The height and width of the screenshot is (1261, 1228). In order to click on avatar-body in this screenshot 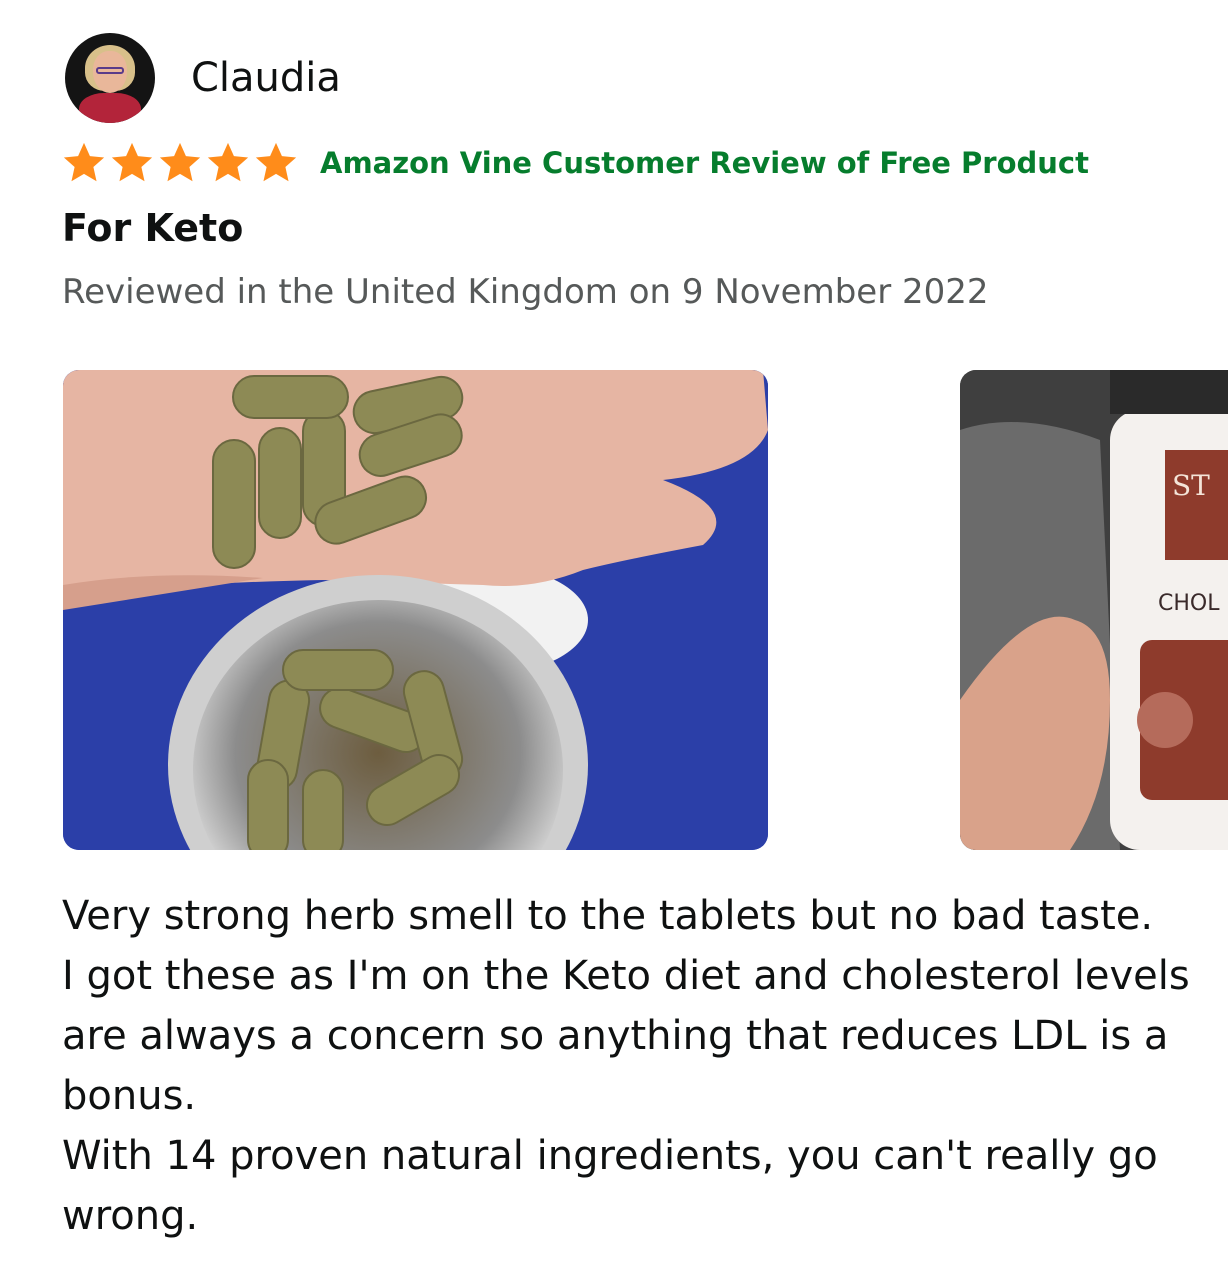, I will do `click(110, 108)`.